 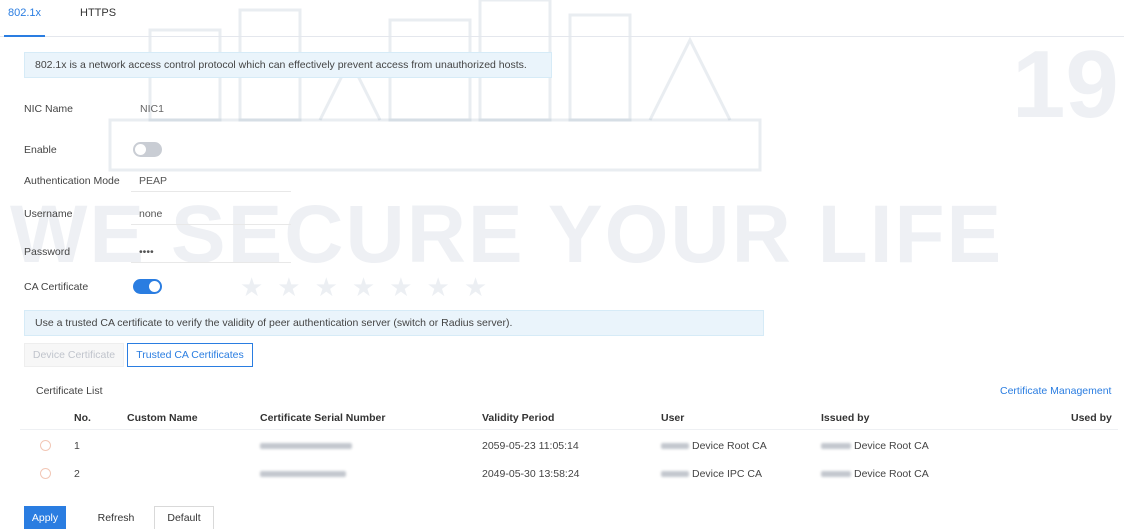 I want to click on default-button: Default, so click(x=184, y=517).